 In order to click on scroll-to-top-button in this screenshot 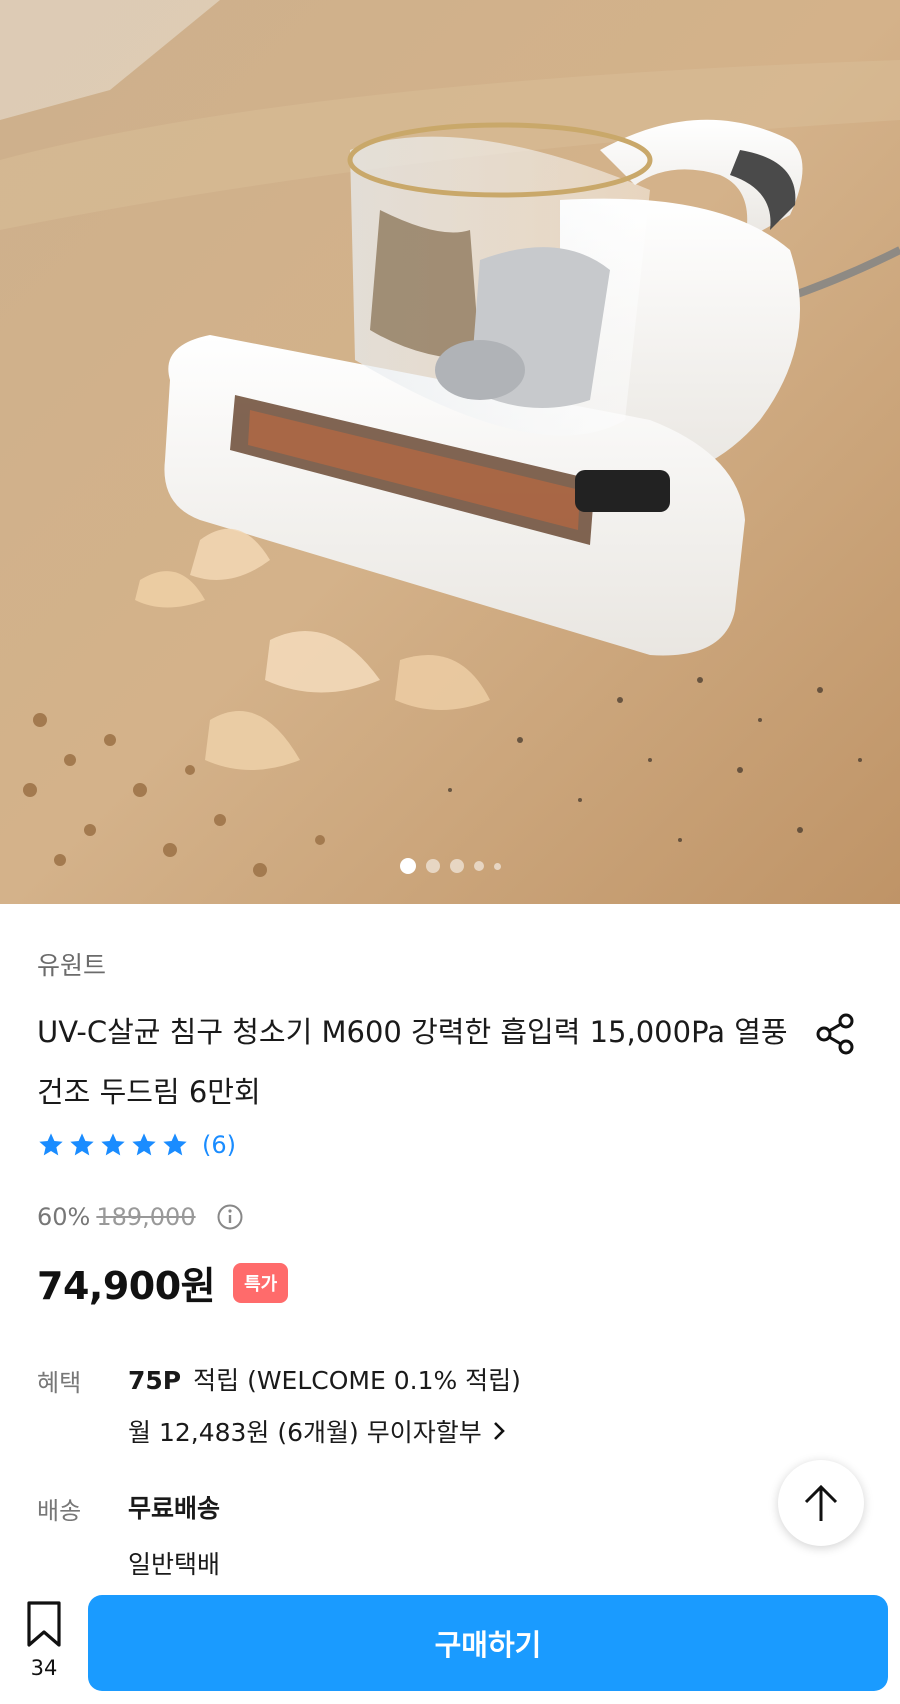, I will do `click(821, 1503)`.